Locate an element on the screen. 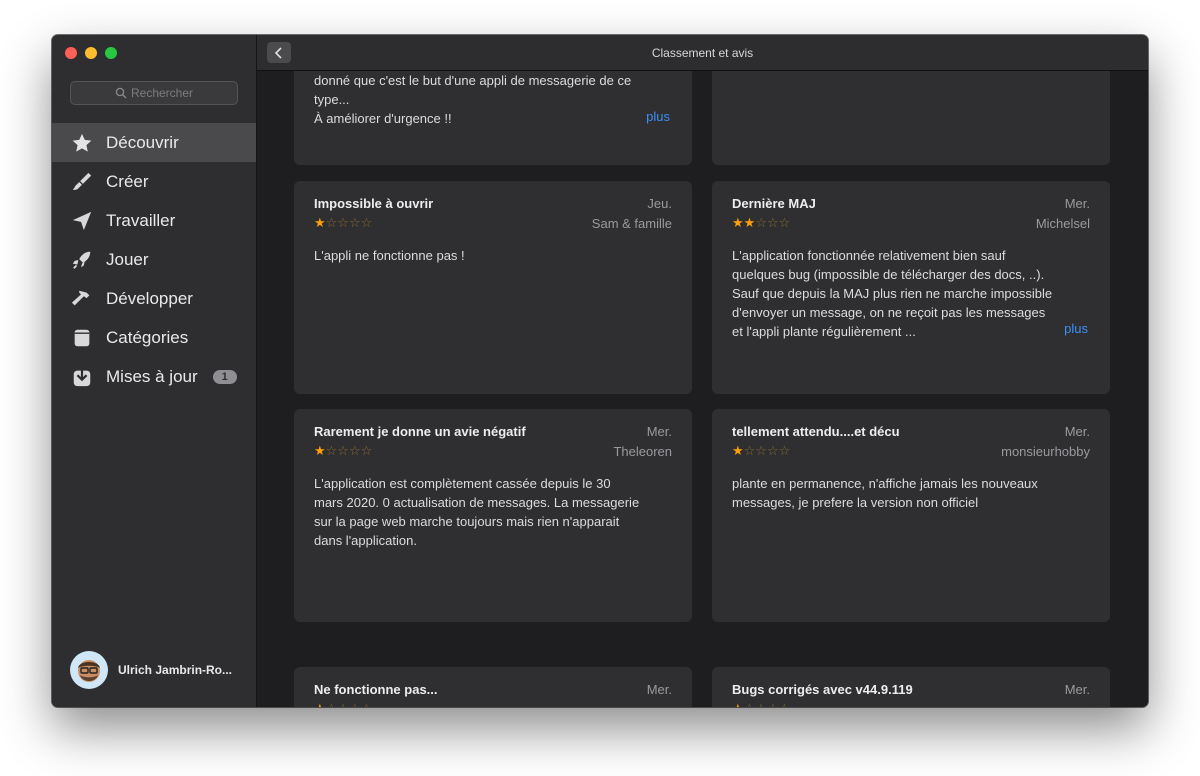  rocket-icon is located at coordinates (82, 260).